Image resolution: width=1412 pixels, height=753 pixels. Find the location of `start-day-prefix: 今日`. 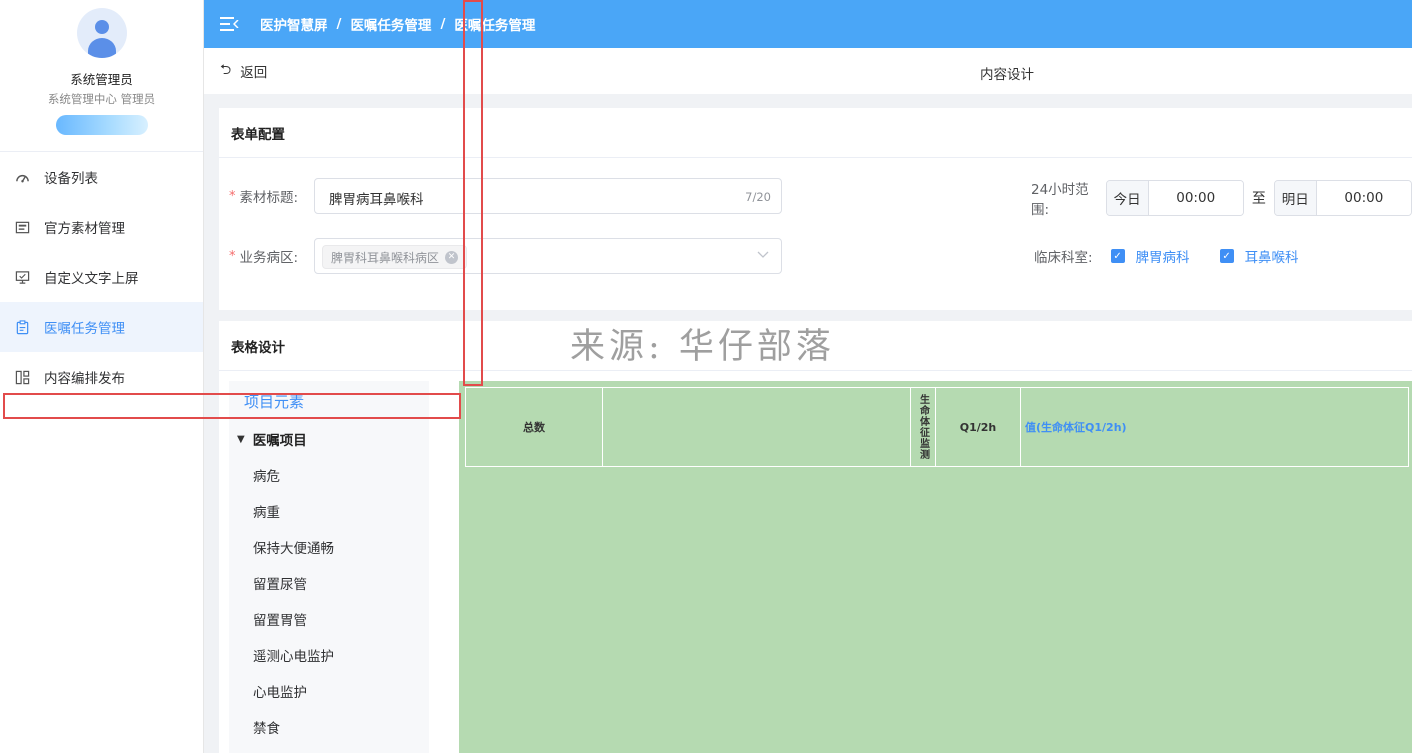

start-day-prefix: 今日 is located at coordinates (1127, 198).